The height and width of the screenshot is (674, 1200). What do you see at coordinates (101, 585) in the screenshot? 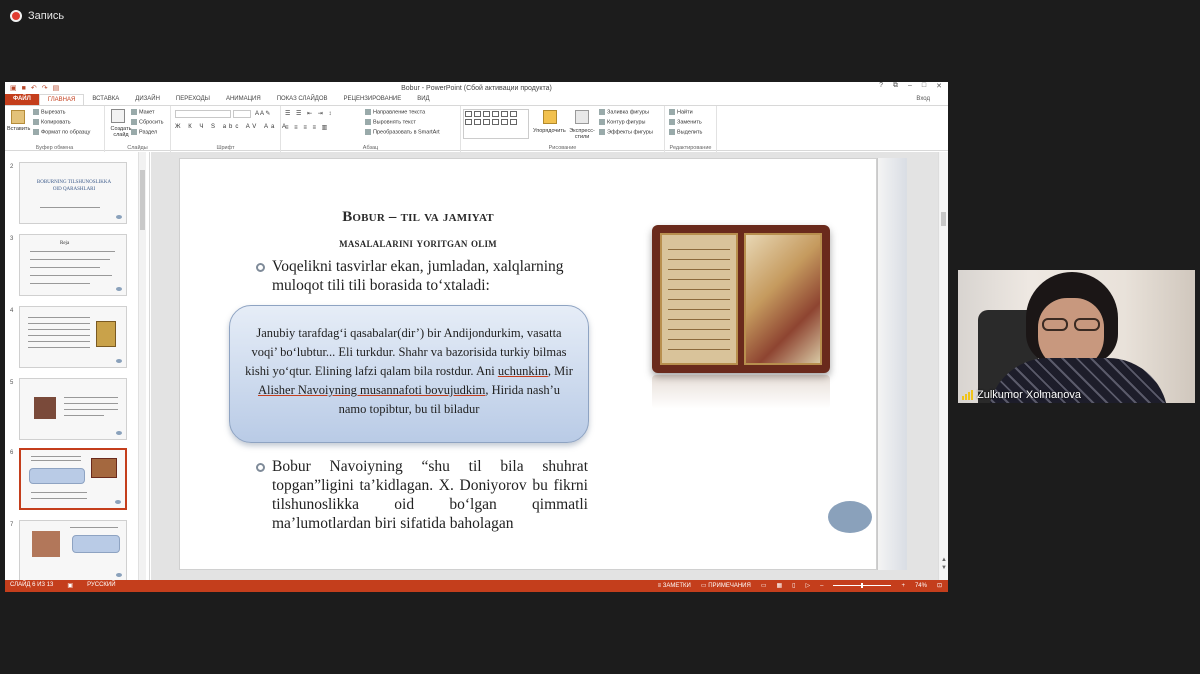
I see `language-indicator: РУССКИЙ` at bounding box center [101, 585].